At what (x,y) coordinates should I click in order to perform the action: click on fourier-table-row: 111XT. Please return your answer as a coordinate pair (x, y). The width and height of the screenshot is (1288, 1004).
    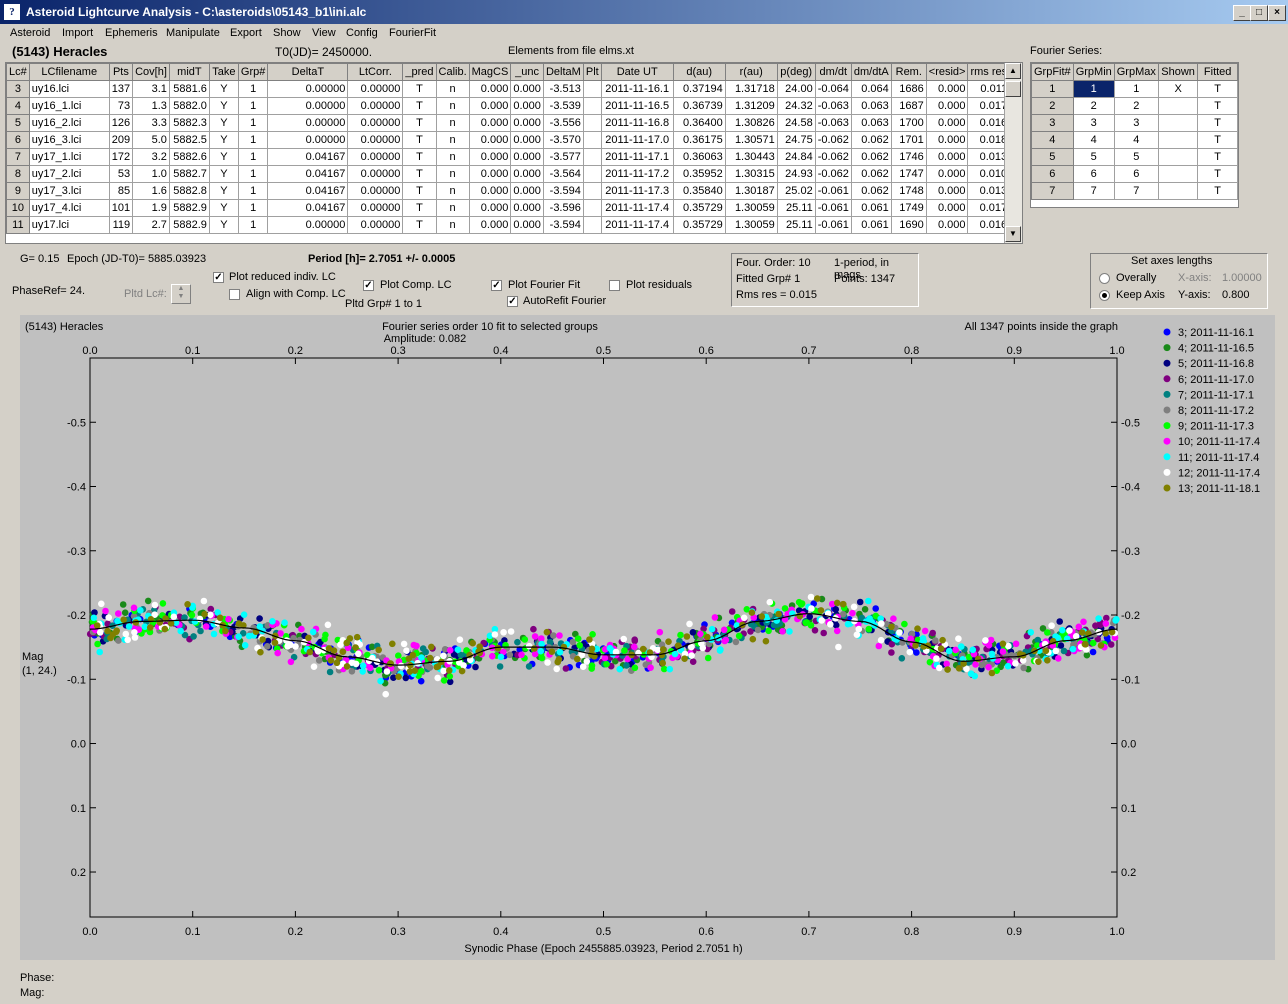
    Looking at the image, I should click on (1134, 89).